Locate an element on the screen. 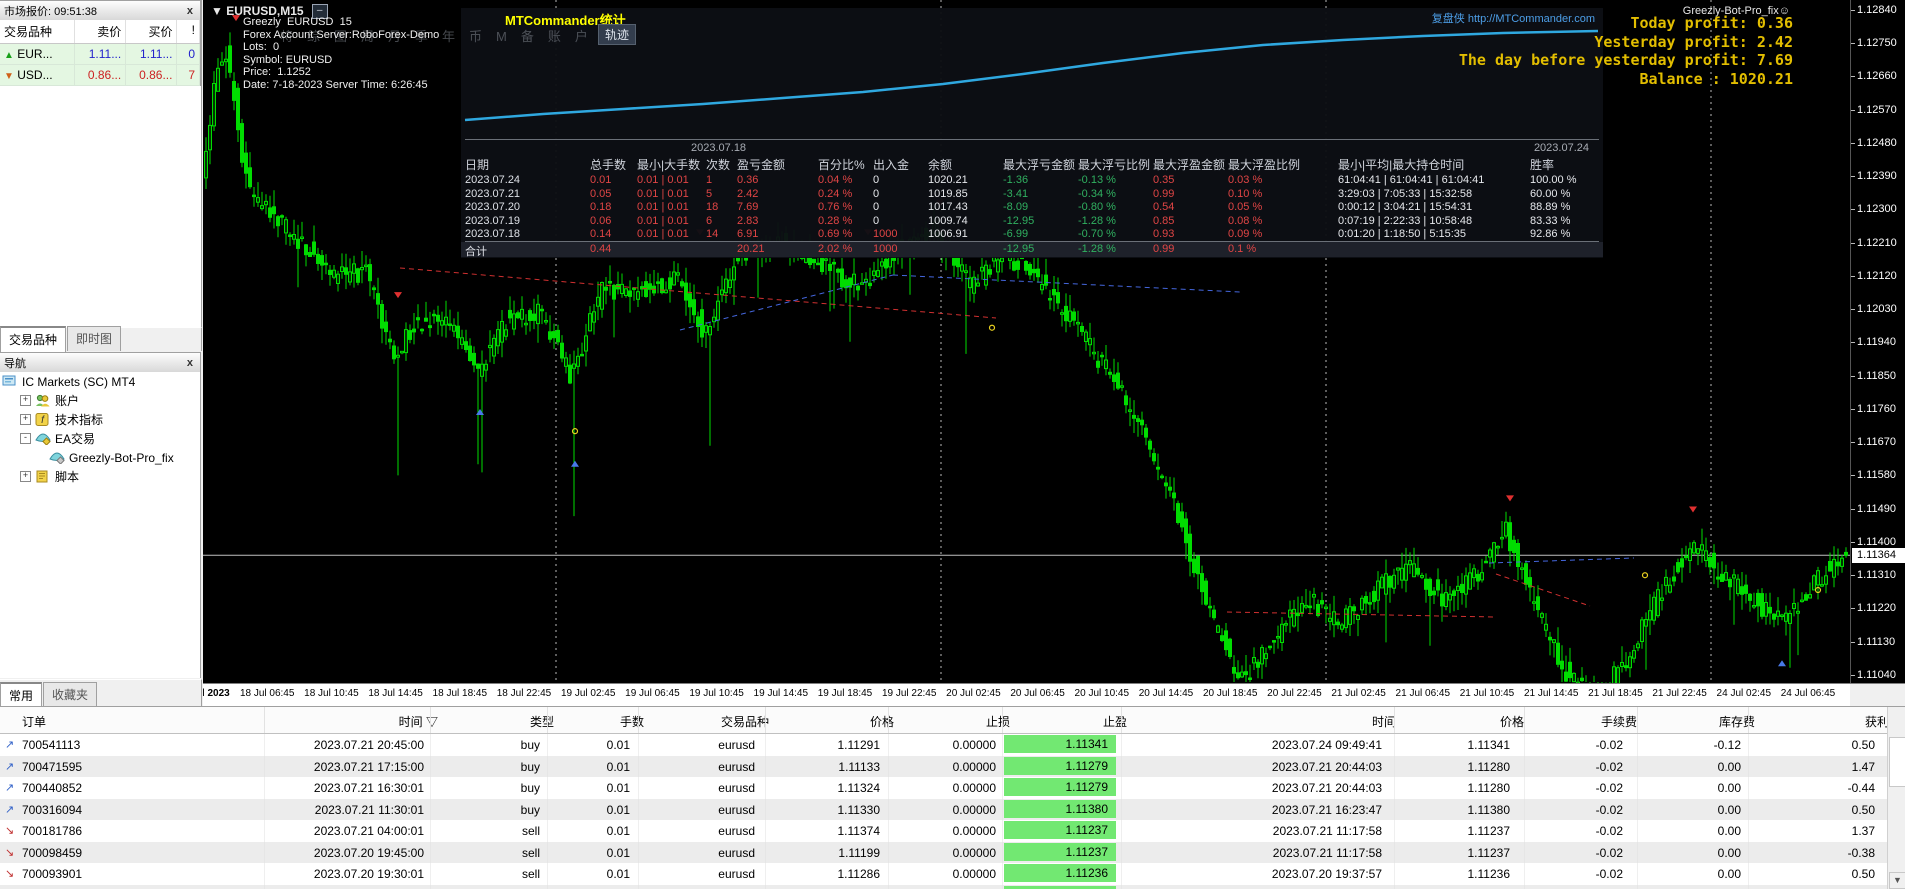 This screenshot has height=889, width=1905. price-tick-label: 1.12030 is located at coordinates (1877, 309).